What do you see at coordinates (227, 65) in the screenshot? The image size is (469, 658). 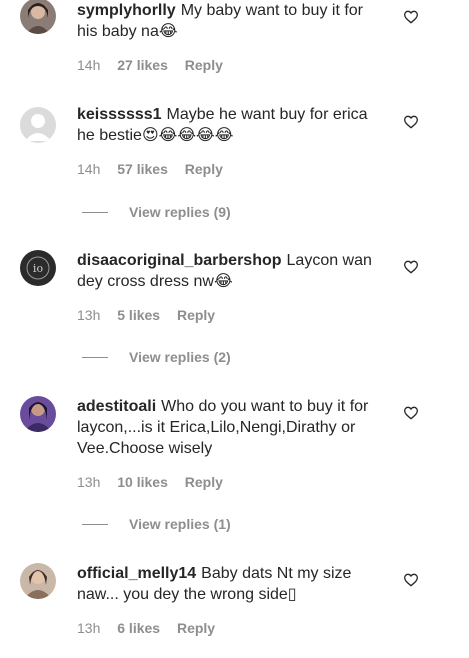 I see `comment-meta: 14h 27 likes Reply` at bounding box center [227, 65].